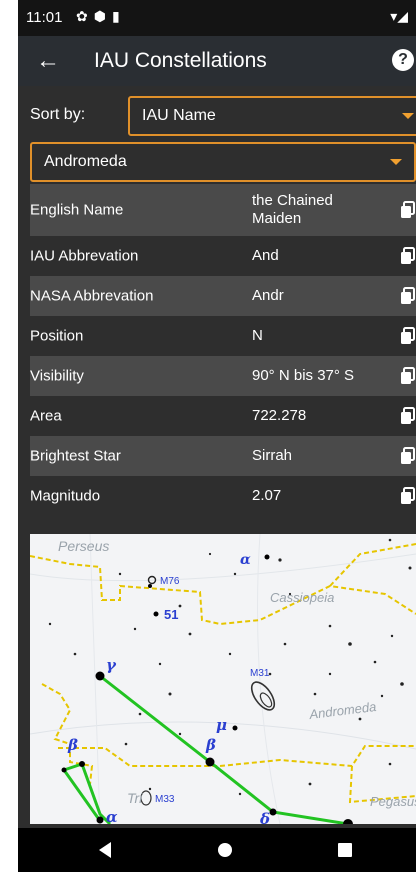 This screenshot has width=416, height=872. What do you see at coordinates (402, 16) in the screenshot?
I see `signal-icon: ◢` at bounding box center [402, 16].